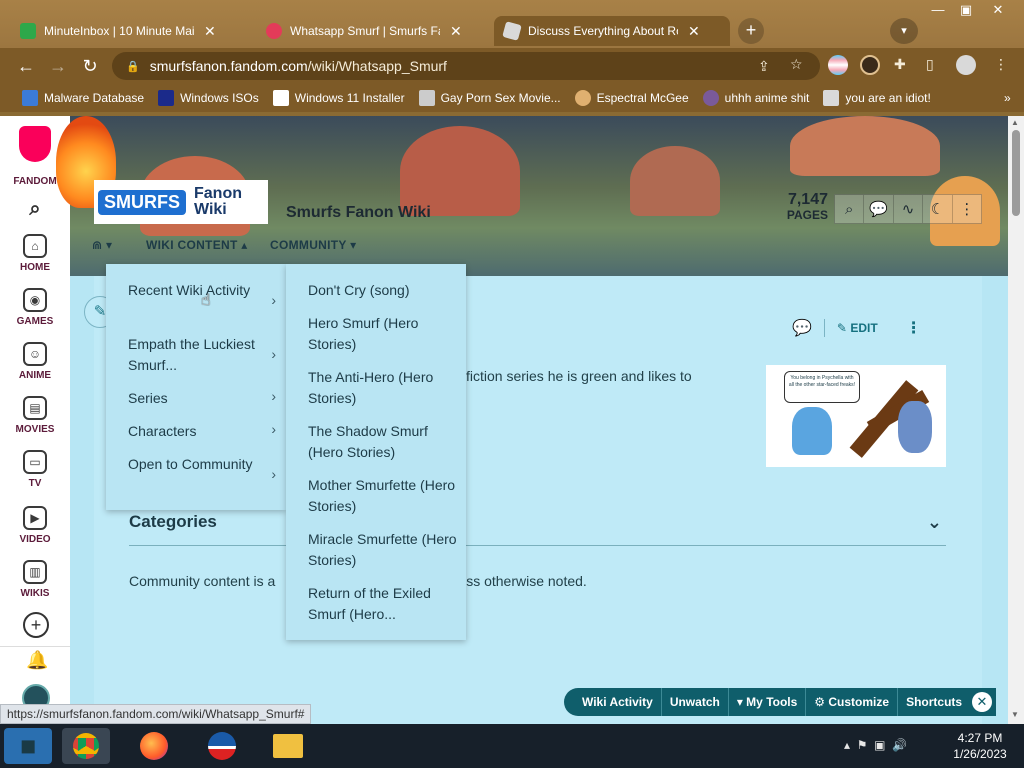 This screenshot has height=768, width=1024. I want to click on rail-divider, so click(35, 646).